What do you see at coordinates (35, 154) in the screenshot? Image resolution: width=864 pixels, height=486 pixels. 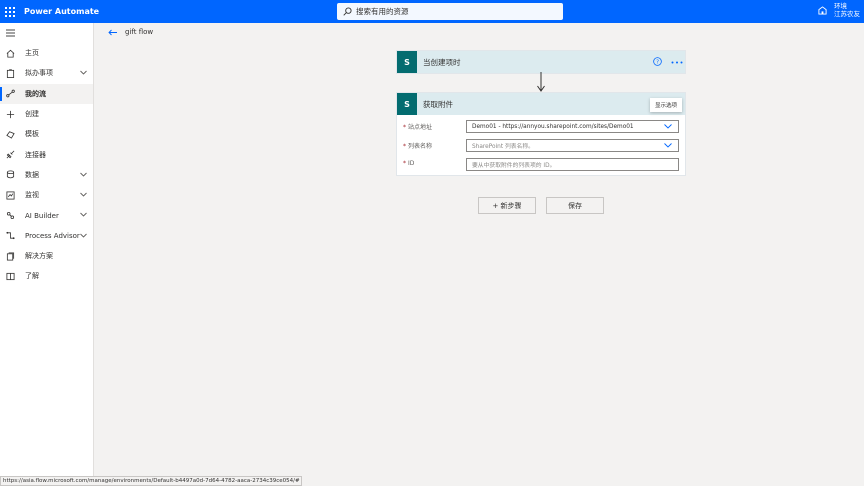 I see `sidebar-item-label: 连接器` at bounding box center [35, 154].